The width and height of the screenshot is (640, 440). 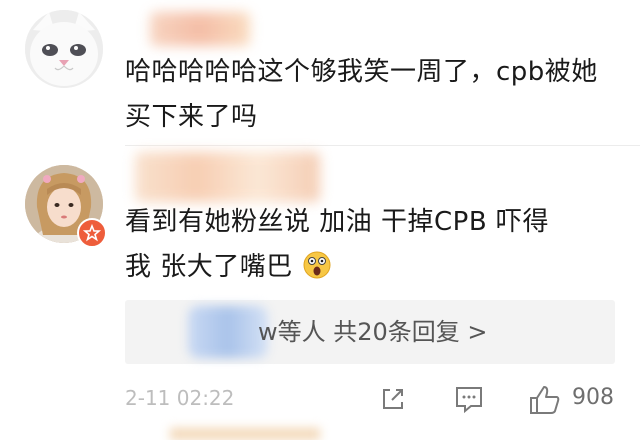 What do you see at coordinates (370, 267) in the screenshot?
I see `comment-text-line-2: 我 张大了嘴巴` at bounding box center [370, 267].